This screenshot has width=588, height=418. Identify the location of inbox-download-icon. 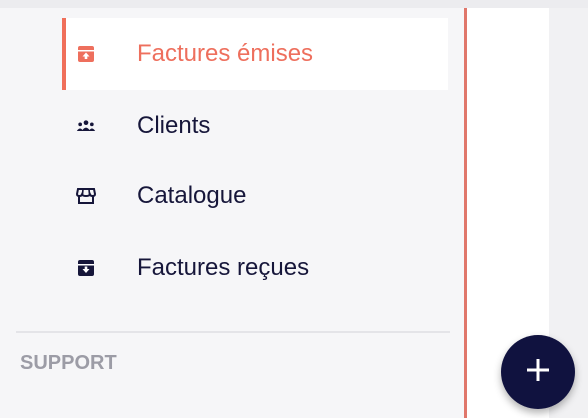
(86, 268).